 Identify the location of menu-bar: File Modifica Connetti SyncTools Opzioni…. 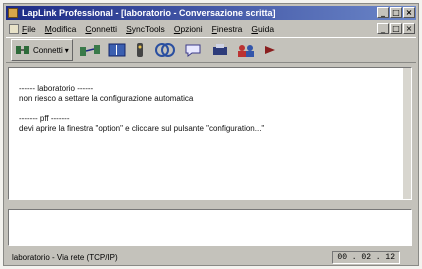
(211, 28).